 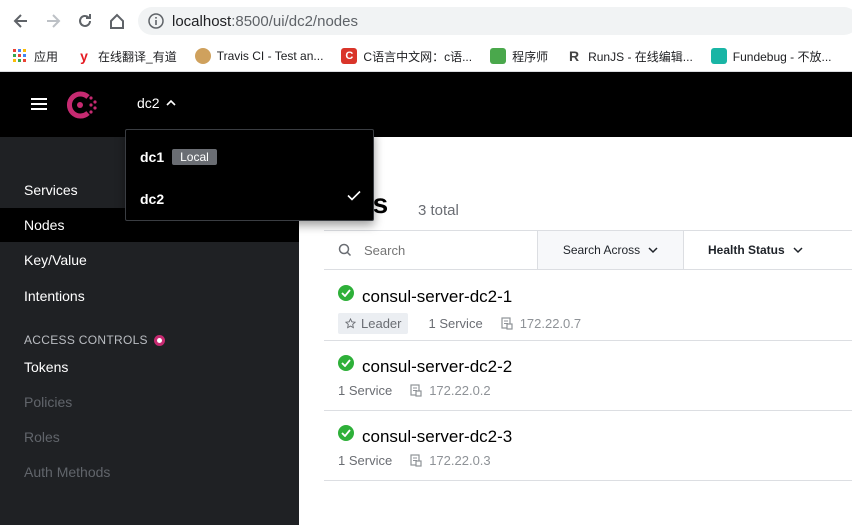 What do you see at coordinates (51, 190) in the screenshot?
I see `sidebar-item-services: Services` at bounding box center [51, 190].